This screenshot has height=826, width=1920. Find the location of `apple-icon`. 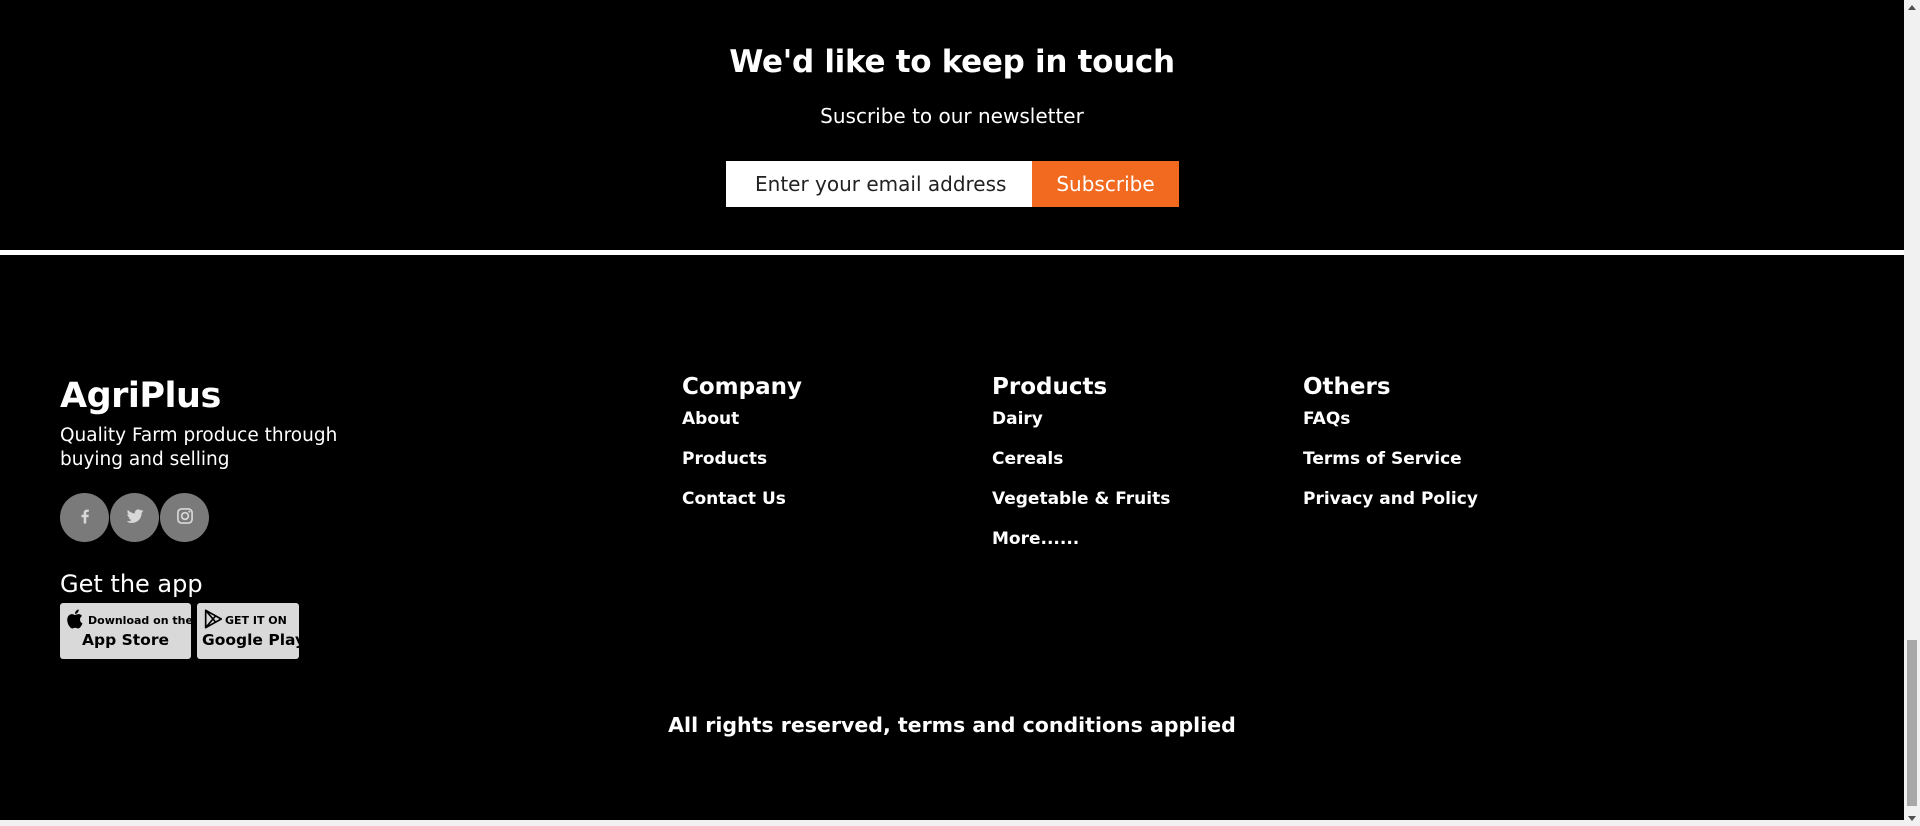

apple-icon is located at coordinates (76, 620).